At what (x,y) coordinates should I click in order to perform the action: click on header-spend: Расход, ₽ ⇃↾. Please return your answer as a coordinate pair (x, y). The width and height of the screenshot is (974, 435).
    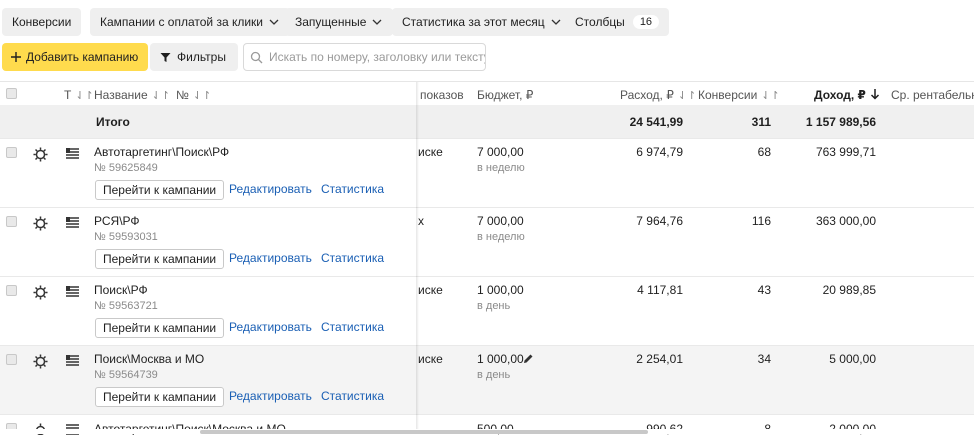
    Looking at the image, I should click on (658, 95).